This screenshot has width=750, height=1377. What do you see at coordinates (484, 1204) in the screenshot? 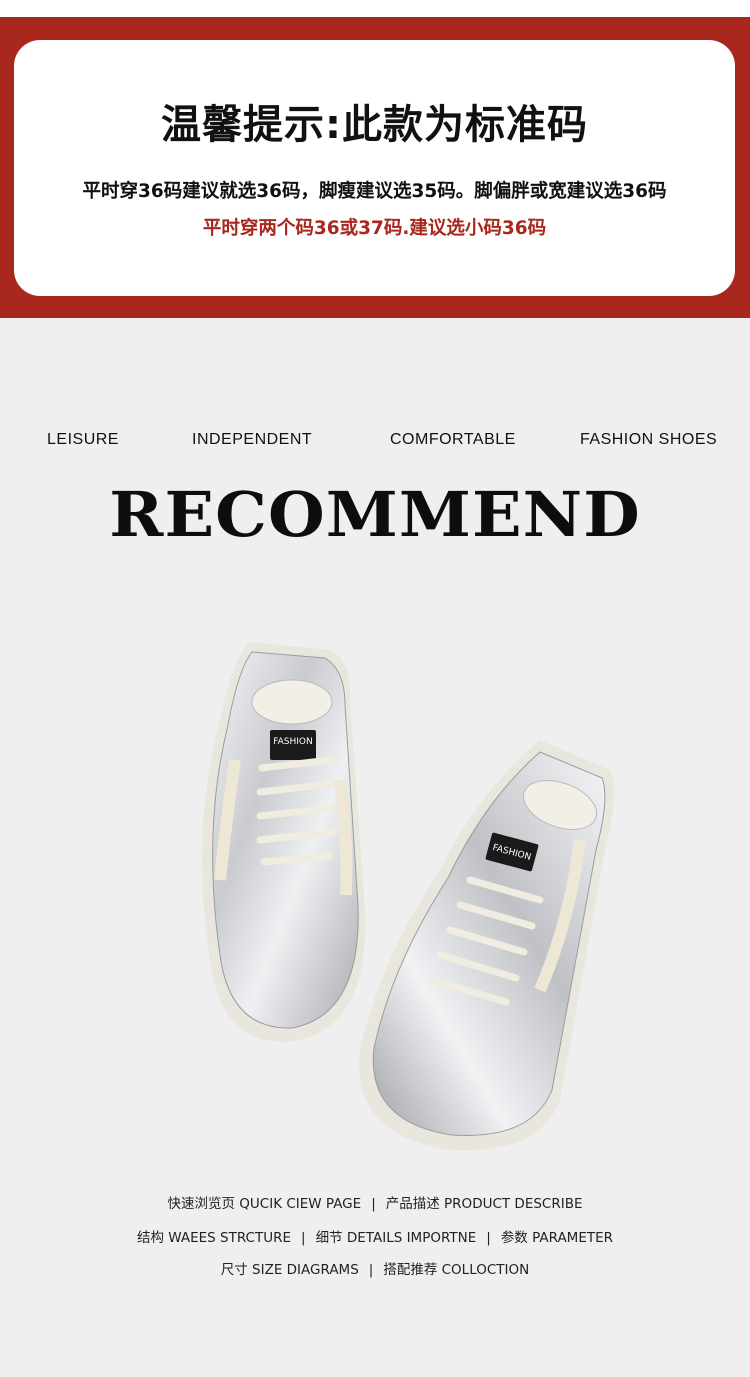
I see `nav-product-describe: 产品描述 PRODUCT DESCRIBE` at bounding box center [484, 1204].